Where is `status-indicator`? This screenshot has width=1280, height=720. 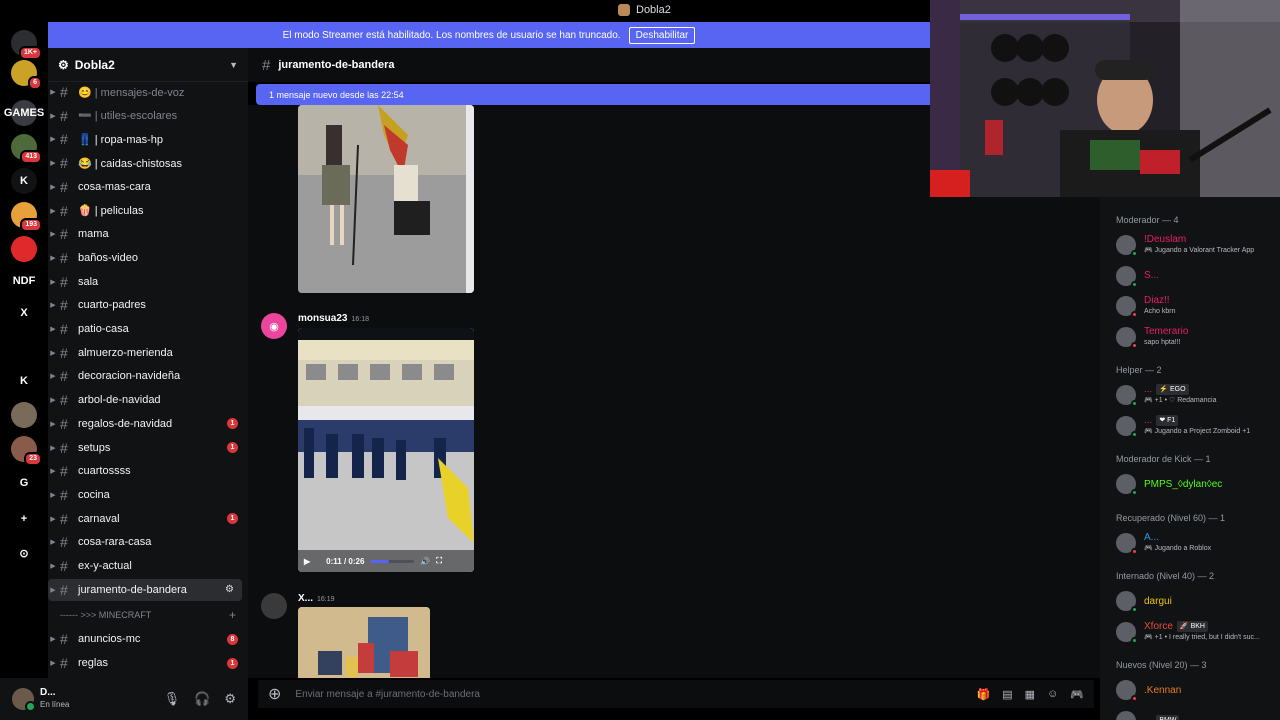
status-indicator is located at coordinates (1134, 345).